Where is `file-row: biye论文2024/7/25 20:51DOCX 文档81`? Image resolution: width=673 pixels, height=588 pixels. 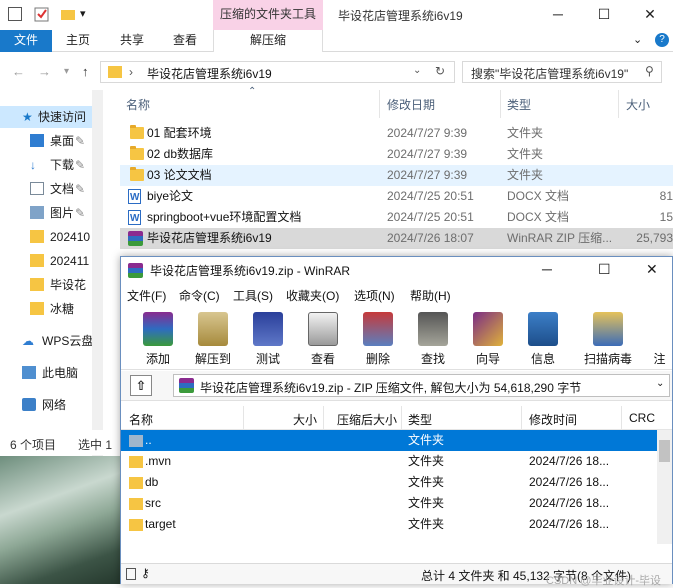
file-row: biye论文2024/7/25 20:51DOCX 文档81 is located at coordinates (396, 197).